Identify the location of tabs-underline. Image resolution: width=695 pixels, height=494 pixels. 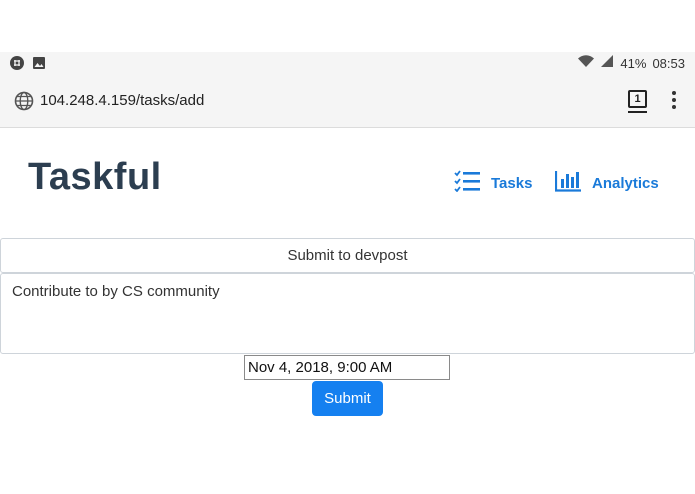
(637, 112).